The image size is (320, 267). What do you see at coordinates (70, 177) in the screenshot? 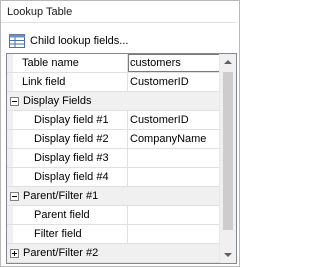
I see `property-name: Display field #4` at bounding box center [70, 177].